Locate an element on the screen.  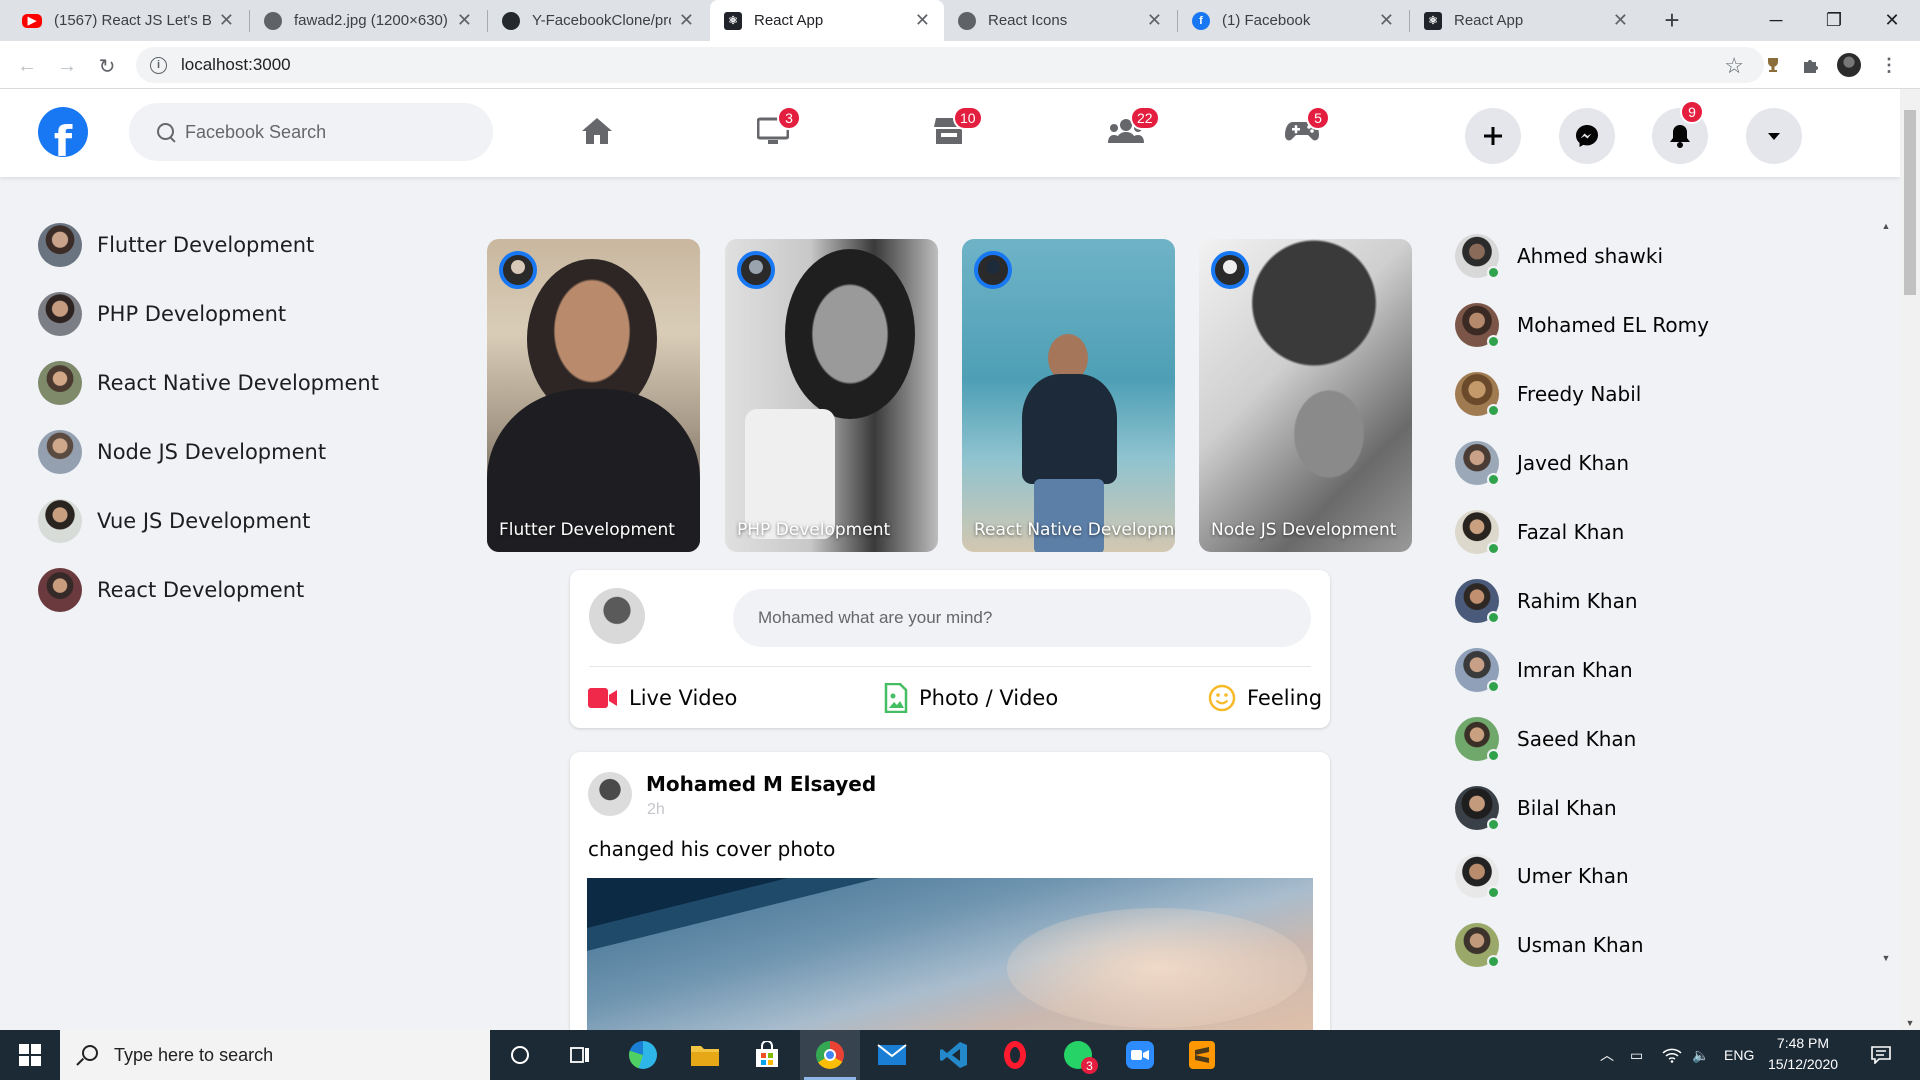
nav-groups: 22 is located at coordinates (1128, 131).